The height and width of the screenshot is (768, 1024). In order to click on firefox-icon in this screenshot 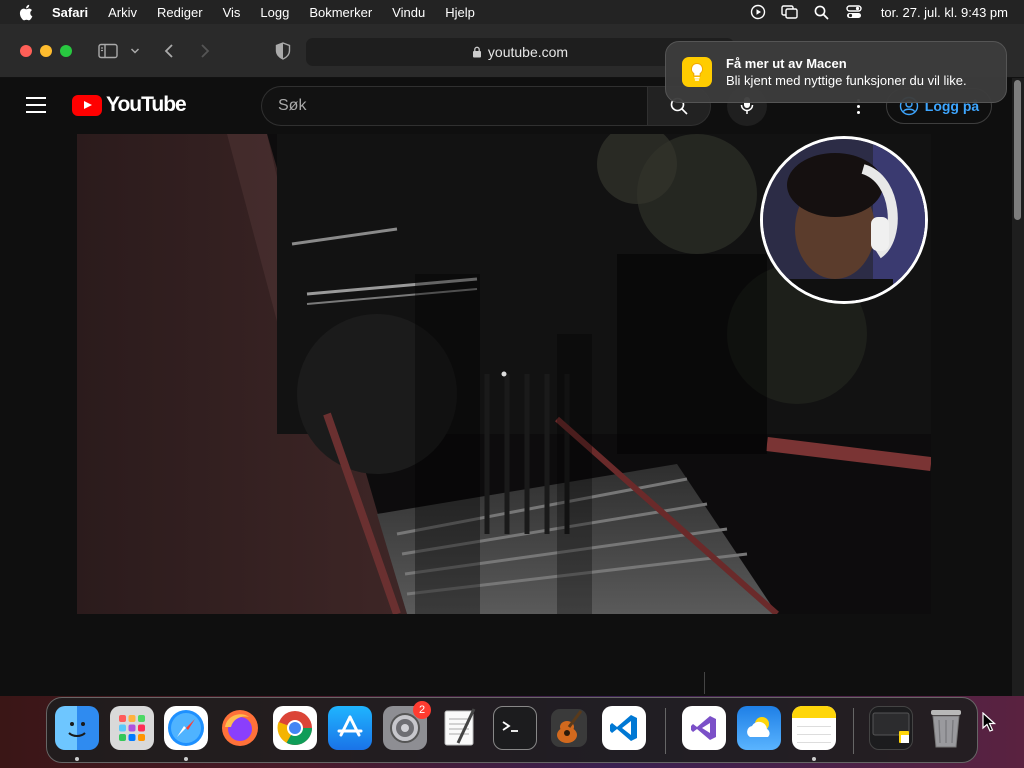, I will do `click(240, 728)`.